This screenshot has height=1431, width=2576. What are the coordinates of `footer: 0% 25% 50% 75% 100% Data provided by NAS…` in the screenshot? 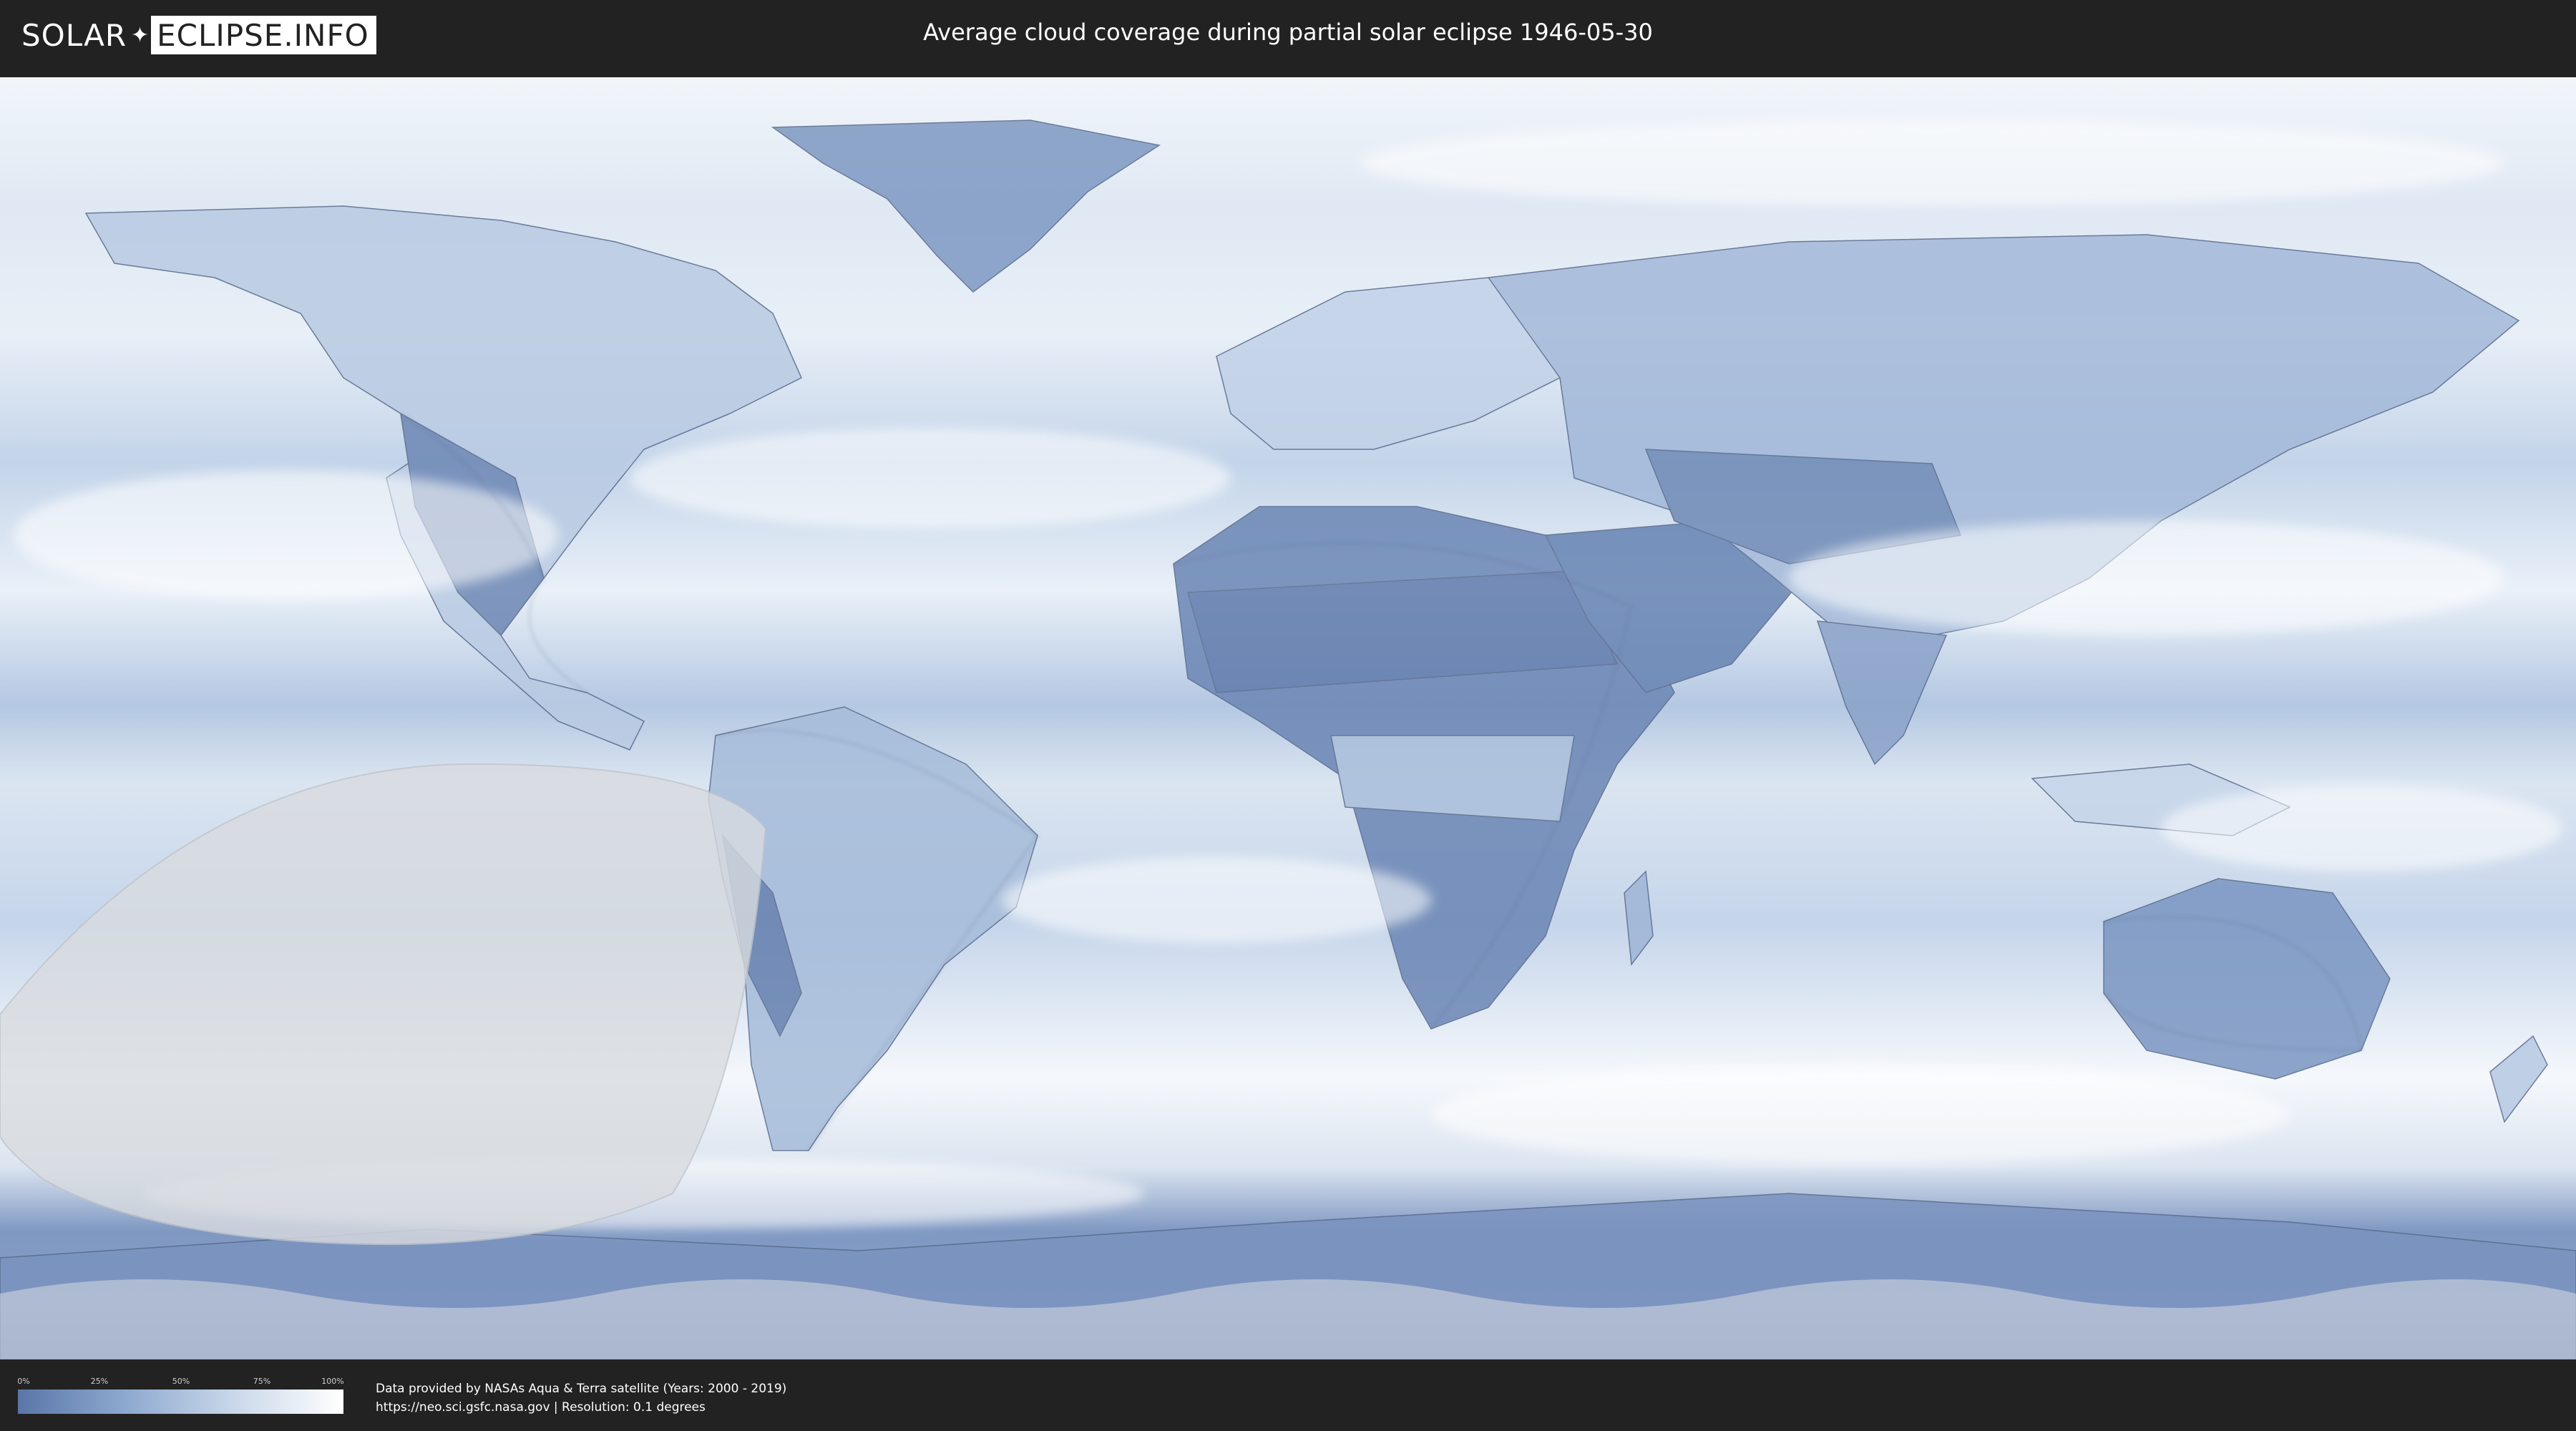 It's located at (1288, 1395).